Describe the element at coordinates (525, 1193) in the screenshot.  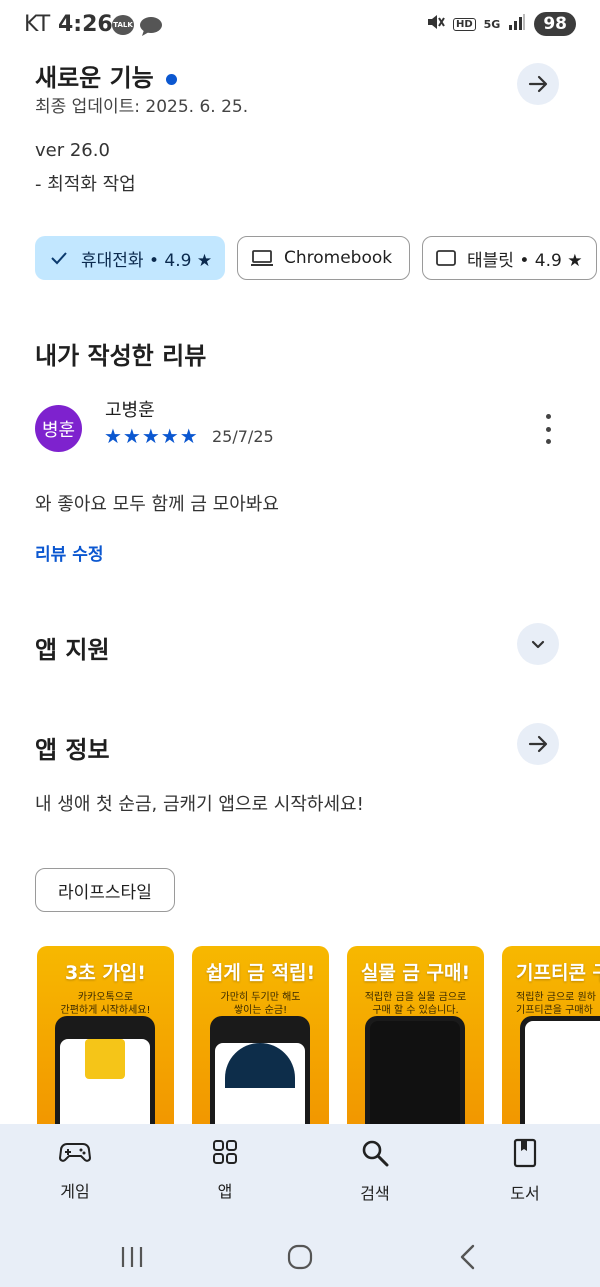
I see `nav-books-label: 도서` at that location.